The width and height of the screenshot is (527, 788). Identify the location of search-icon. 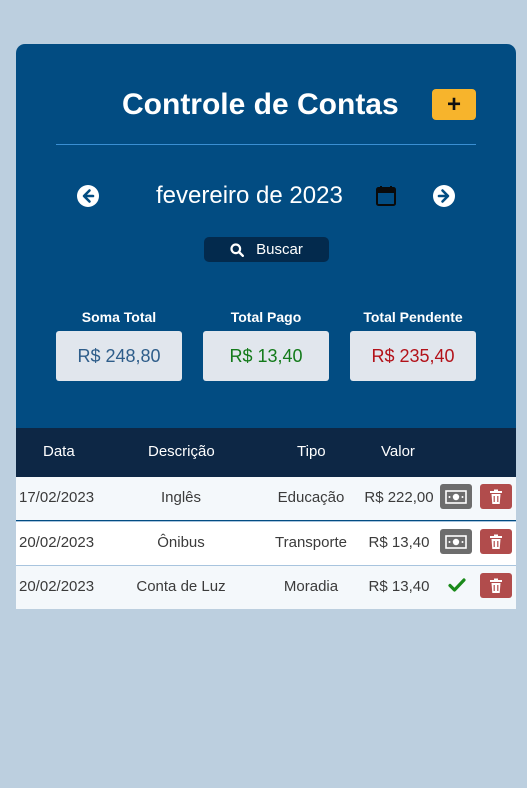
(237, 249).